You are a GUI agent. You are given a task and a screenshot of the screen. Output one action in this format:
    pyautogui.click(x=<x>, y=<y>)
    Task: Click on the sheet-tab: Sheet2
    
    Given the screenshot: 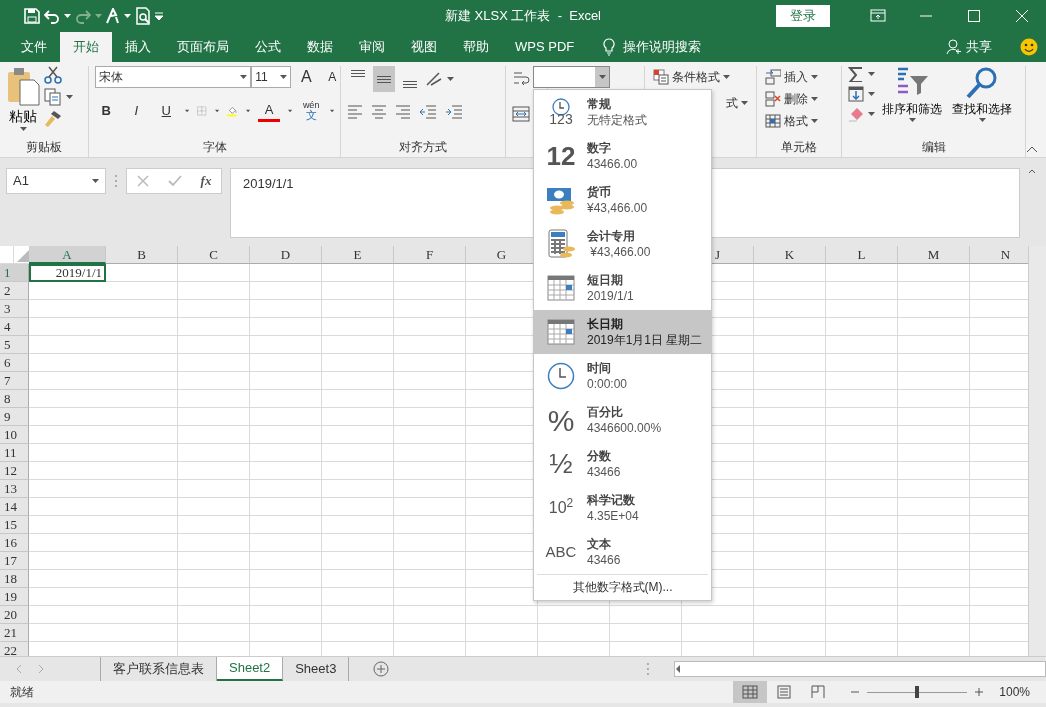 What is the action you would take?
    pyautogui.click(x=250, y=669)
    